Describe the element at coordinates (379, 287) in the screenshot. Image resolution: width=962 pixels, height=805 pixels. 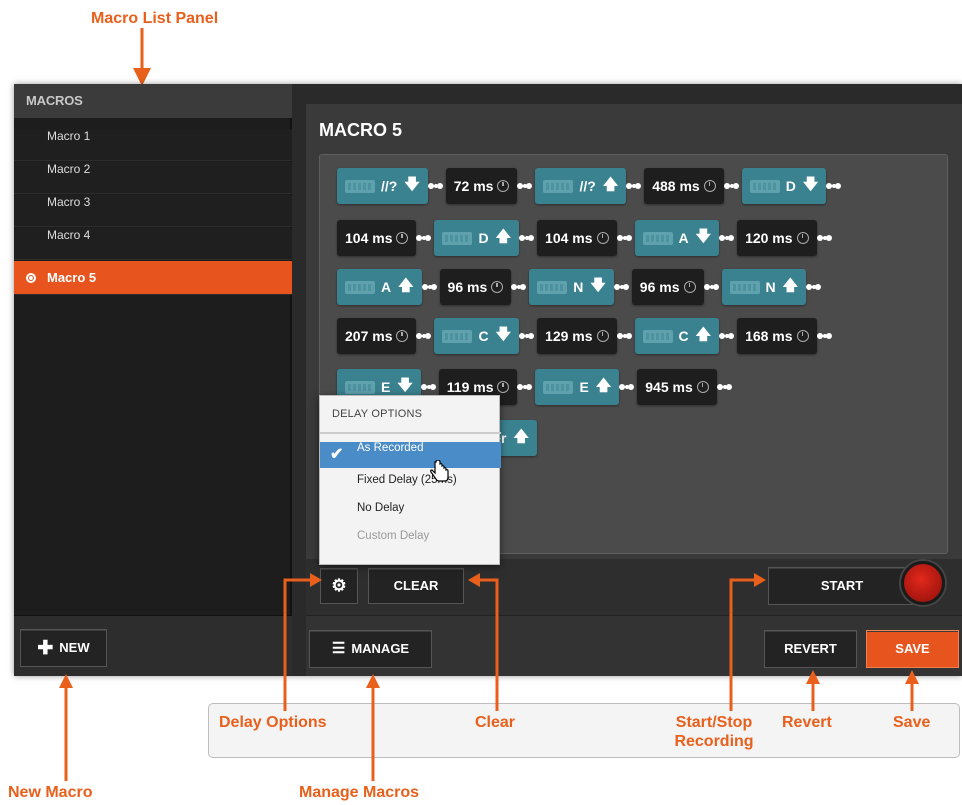
I see `key-event-node: A 🡅` at that location.